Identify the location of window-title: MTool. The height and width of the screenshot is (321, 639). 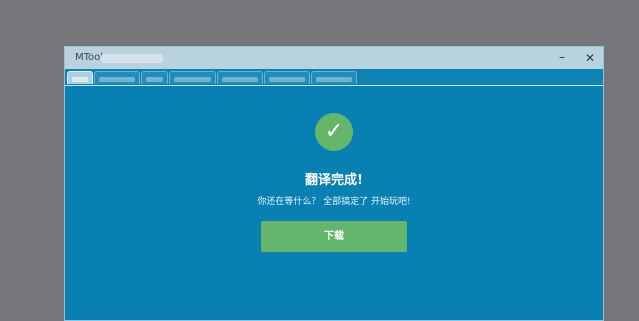
(89, 57).